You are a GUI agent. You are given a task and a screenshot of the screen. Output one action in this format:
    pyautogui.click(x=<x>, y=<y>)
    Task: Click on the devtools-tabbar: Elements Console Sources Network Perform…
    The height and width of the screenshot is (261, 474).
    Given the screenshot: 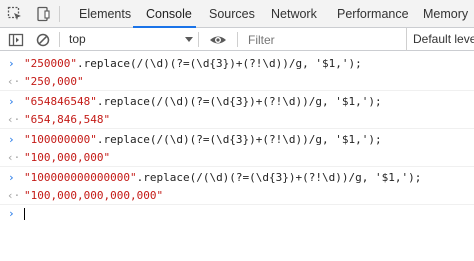 What is the action you would take?
    pyautogui.click(x=237, y=14)
    